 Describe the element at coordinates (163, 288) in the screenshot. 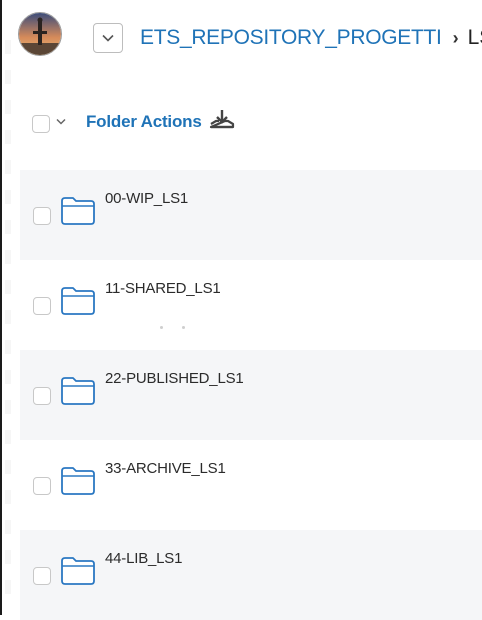

I see `folder-name: 11-SHARED_LS1` at that location.